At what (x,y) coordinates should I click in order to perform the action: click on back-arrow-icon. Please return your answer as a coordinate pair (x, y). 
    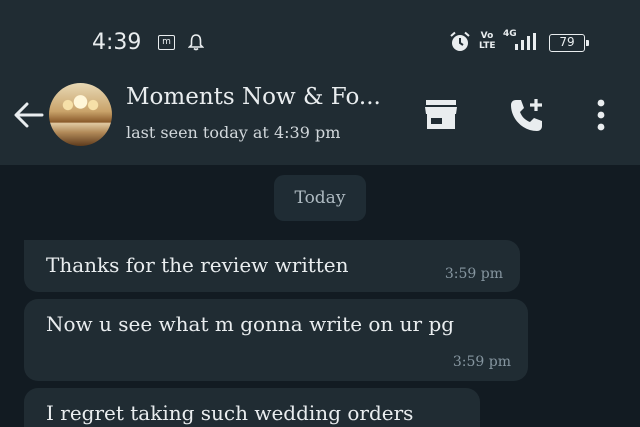
    Looking at the image, I should click on (29, 115).